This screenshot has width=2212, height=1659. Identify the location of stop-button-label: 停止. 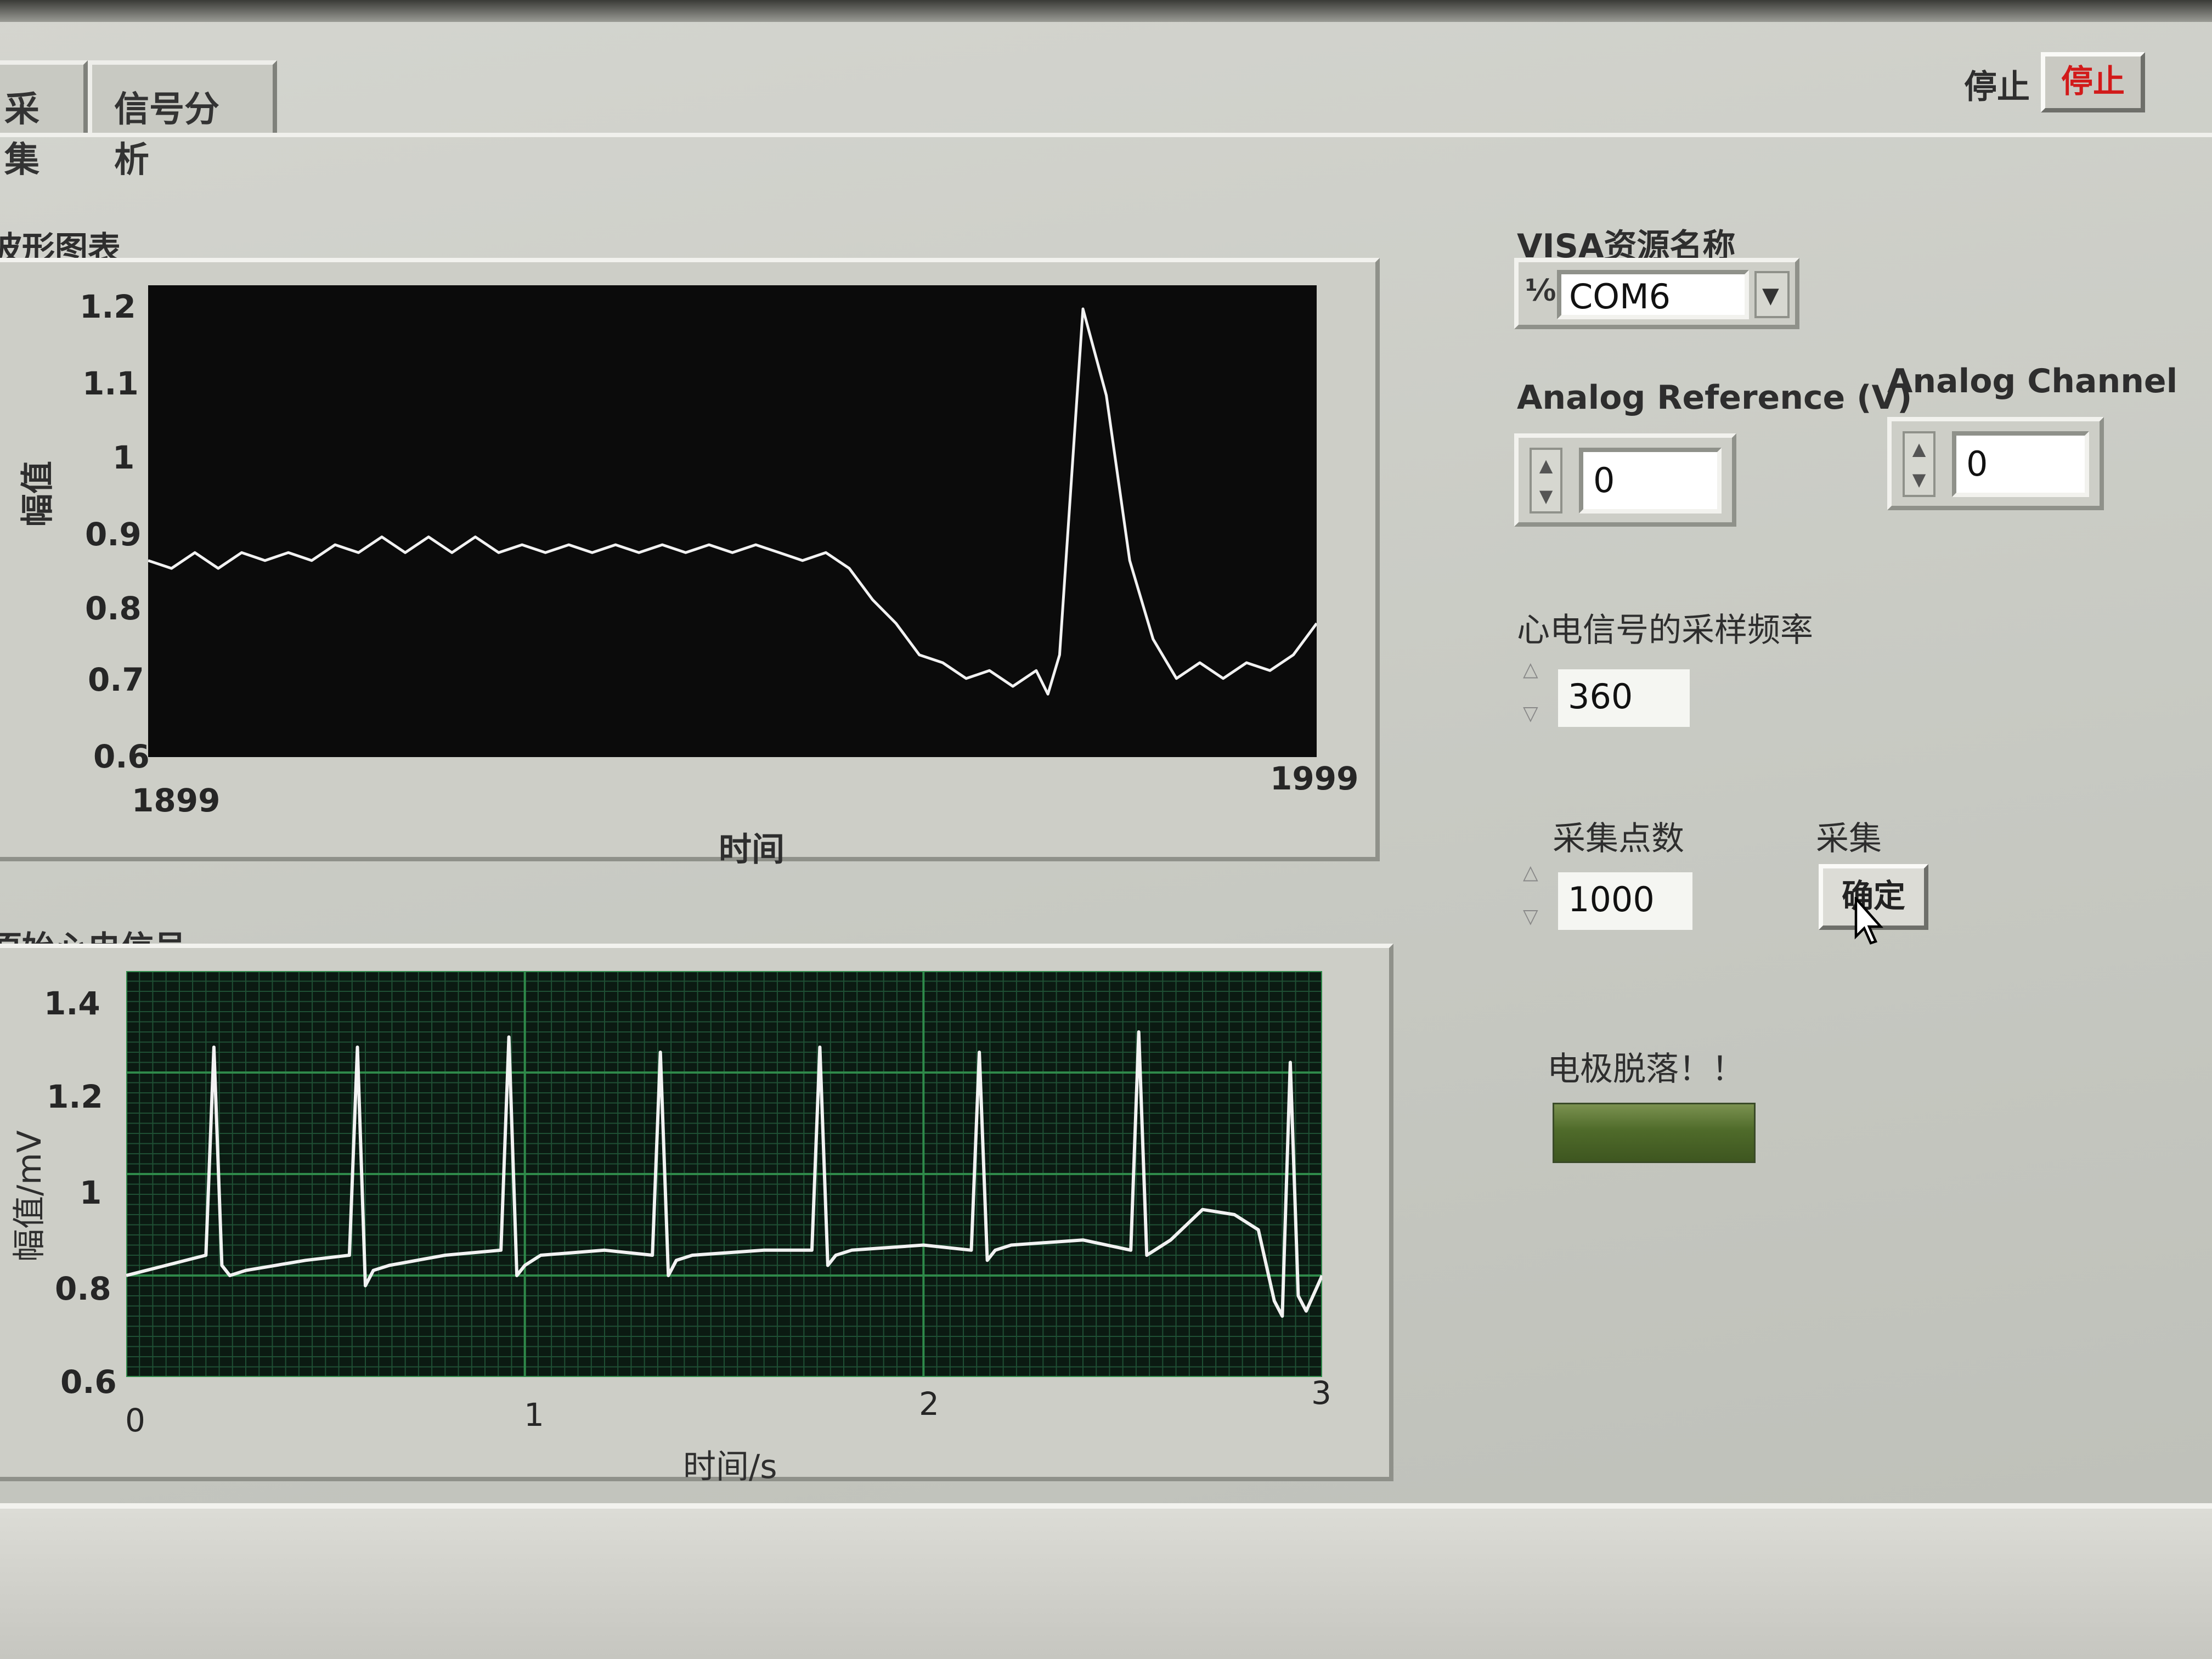
(2093, 81).